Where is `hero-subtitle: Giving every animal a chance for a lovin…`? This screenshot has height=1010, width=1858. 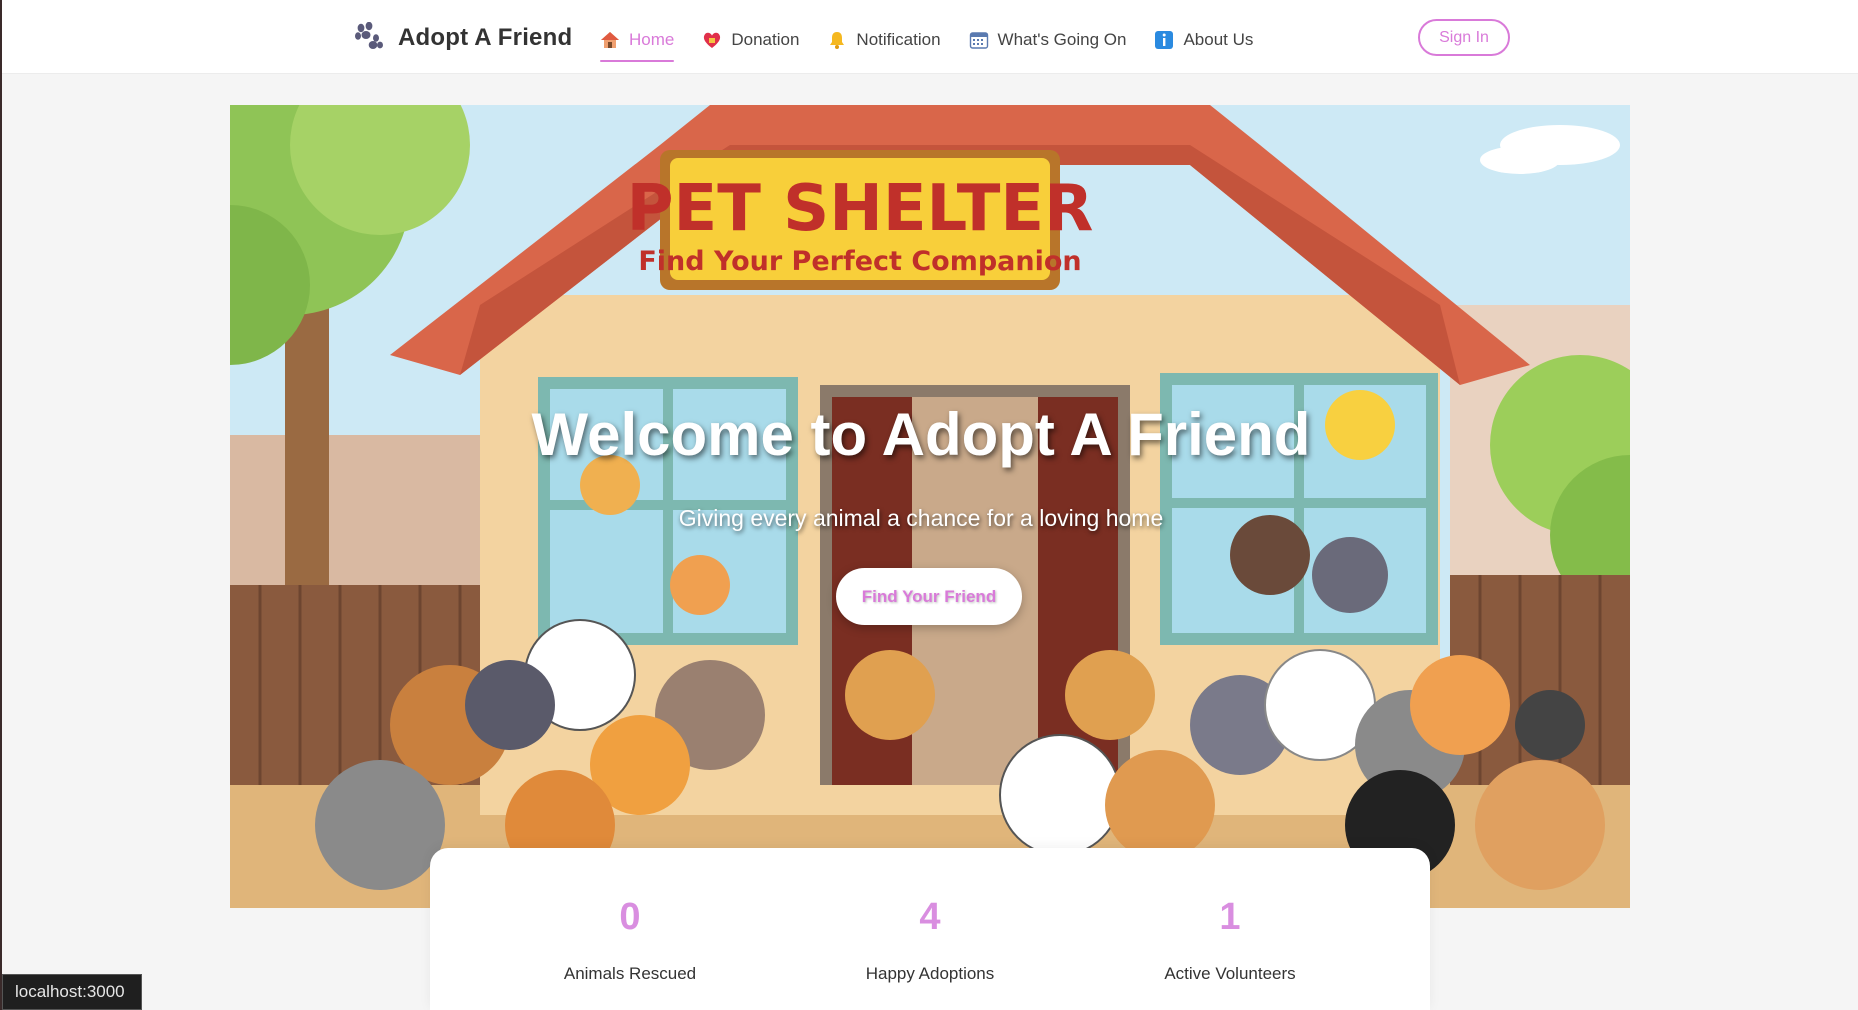 hero-subtitle: Giving every animal a chance for a lovin… is located at coordinates (921, 518).